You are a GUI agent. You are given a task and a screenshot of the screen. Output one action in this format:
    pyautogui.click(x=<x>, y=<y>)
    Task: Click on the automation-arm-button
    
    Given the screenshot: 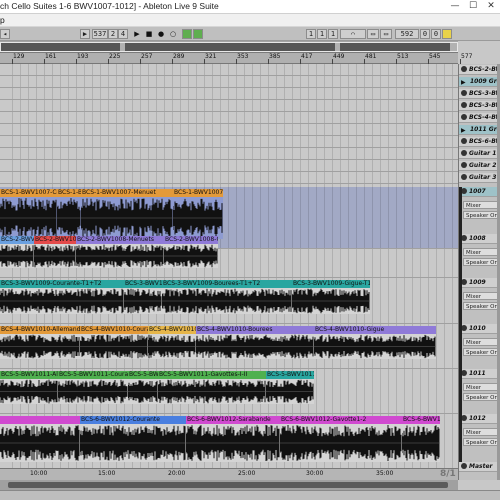 What is the action you would take?
    pyautogui.click(x=187, y=34)
    